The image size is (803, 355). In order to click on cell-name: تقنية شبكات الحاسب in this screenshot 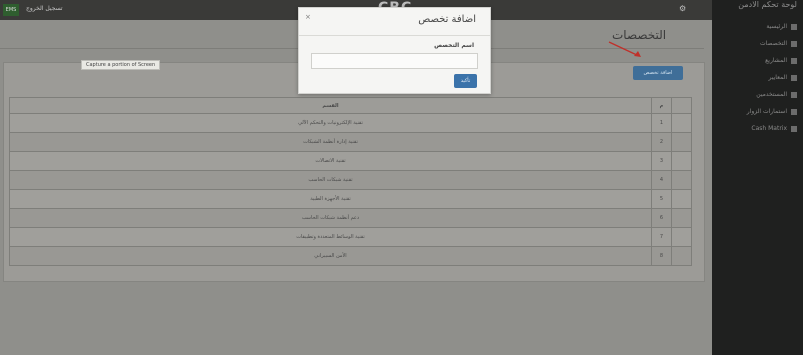, I will do `click(330, 180)`.